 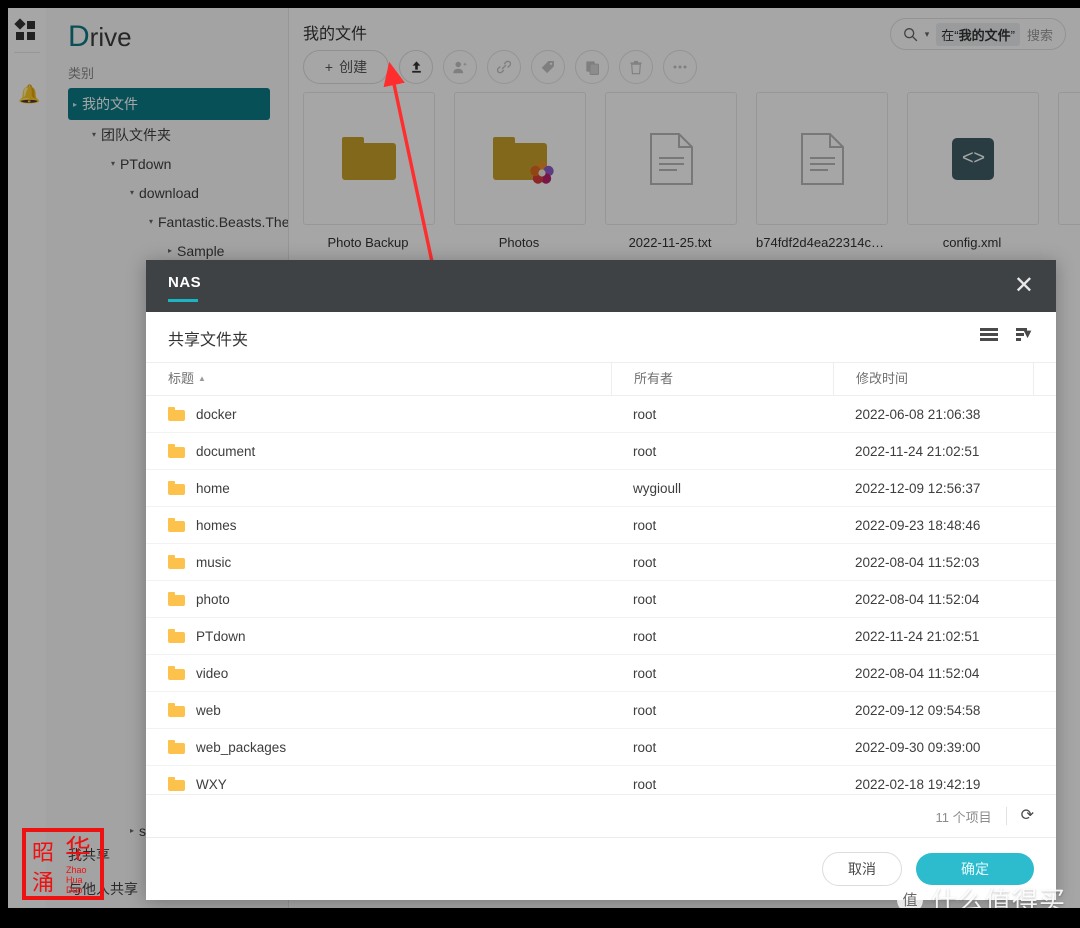 What do you see at coordinates (601, 337) in the screenshot?
I see `dialog-subbar: 共享文件夹 ▼` at bounding box center [601, 337].